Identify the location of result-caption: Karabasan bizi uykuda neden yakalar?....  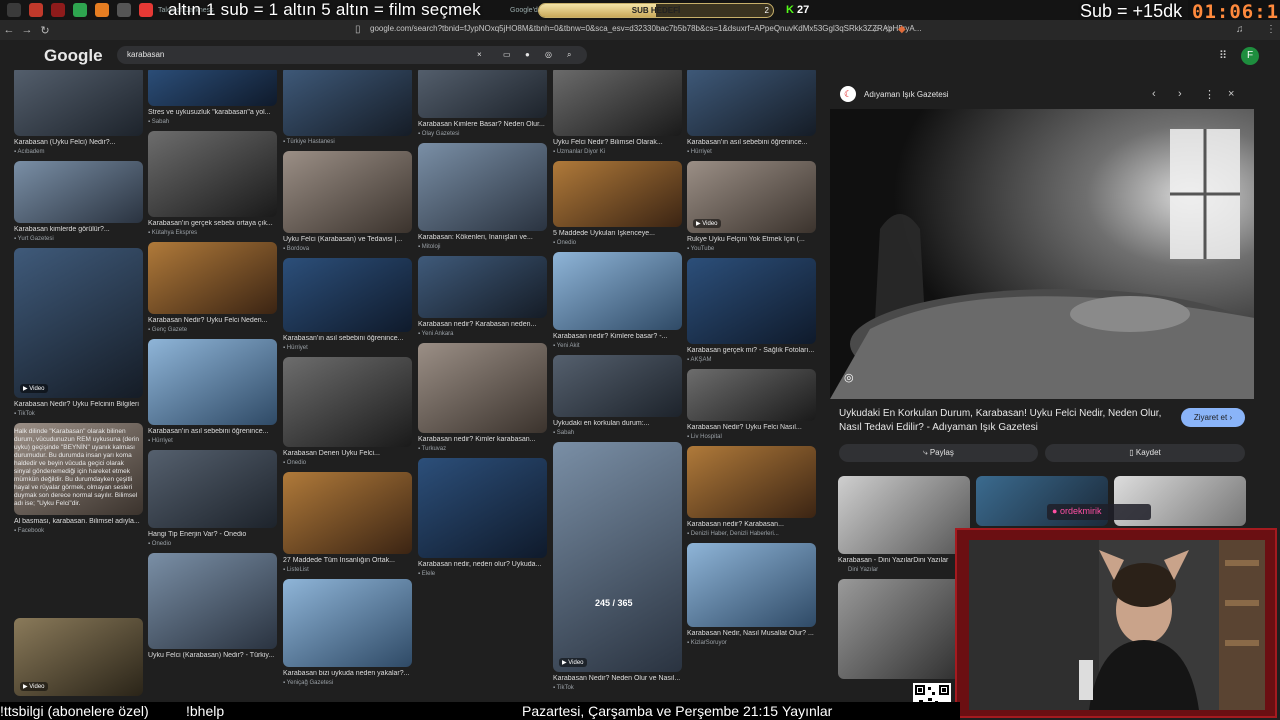
(347, 673).